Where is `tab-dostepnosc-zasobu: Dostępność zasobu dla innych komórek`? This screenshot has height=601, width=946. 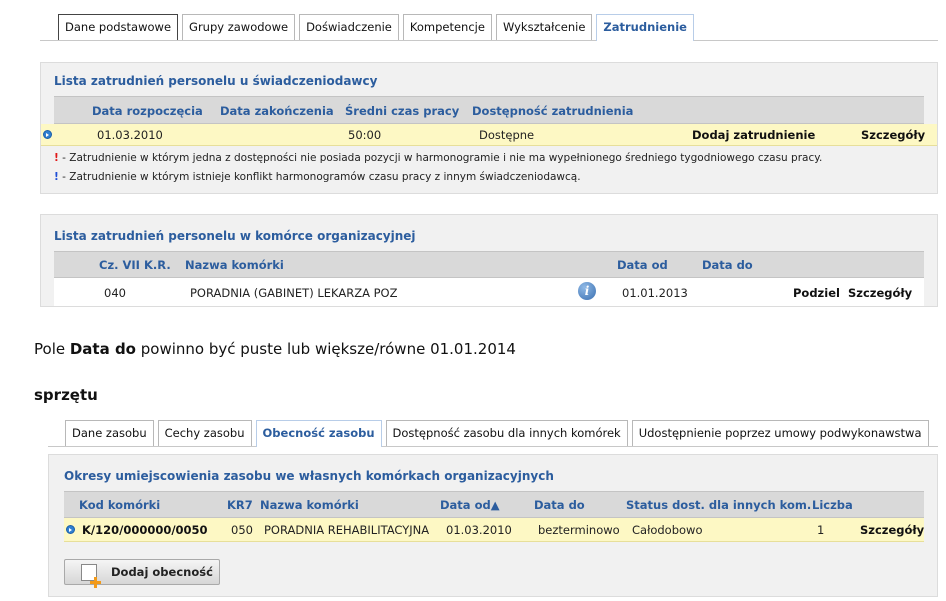
tab-dostepnosc-zasobu: Dostępność zasobu dla innych komórek is located at coordinates (506, 433).